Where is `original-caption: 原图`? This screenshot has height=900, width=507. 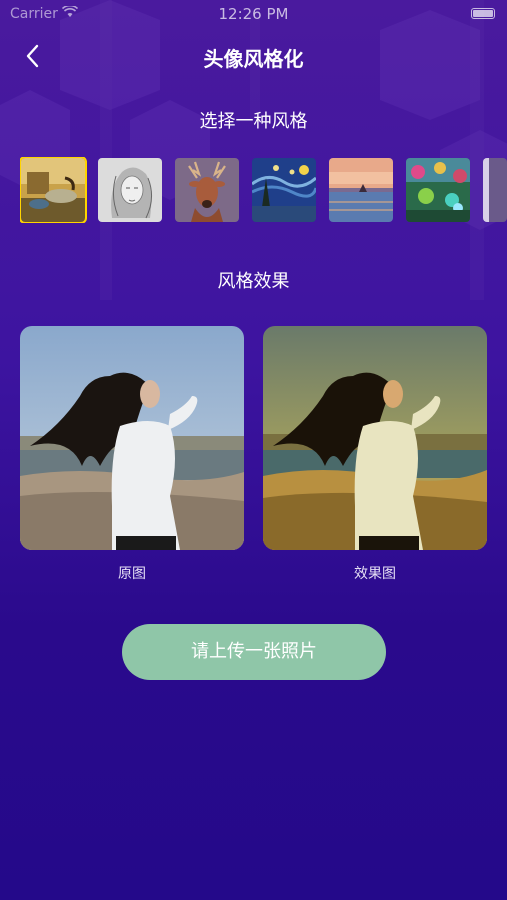 original-caption: 原图 is located at coordinates (132, 574).